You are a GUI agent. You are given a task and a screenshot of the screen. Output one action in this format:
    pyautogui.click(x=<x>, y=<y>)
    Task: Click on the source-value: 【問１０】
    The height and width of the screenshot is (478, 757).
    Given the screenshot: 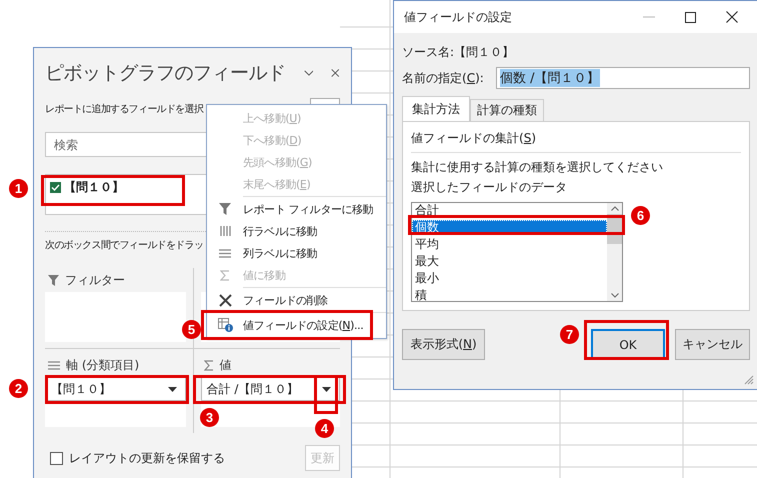 What is the action you would take?
    pyautogui.click(x=484, y=52)
    